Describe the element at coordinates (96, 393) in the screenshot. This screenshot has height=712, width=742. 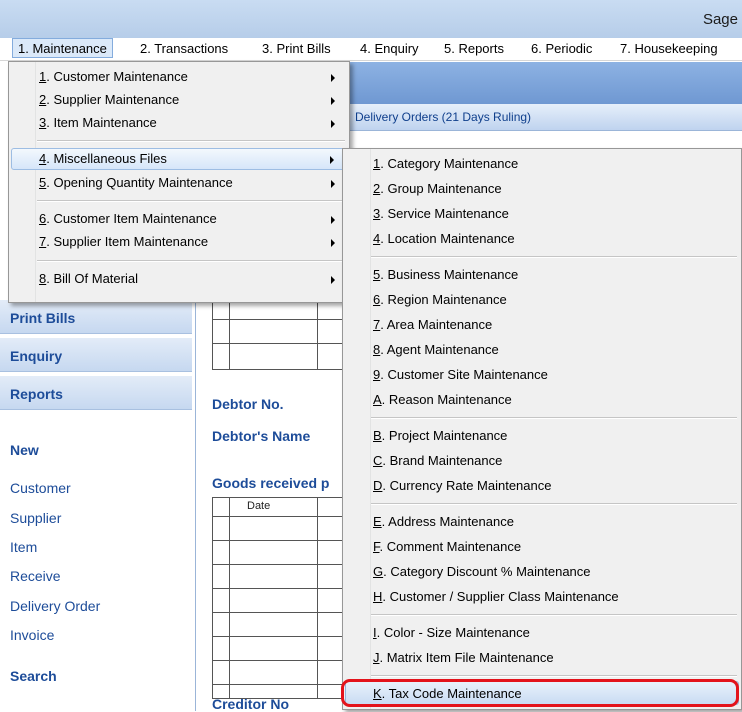
I see `nav-reports: Reports` at that location.